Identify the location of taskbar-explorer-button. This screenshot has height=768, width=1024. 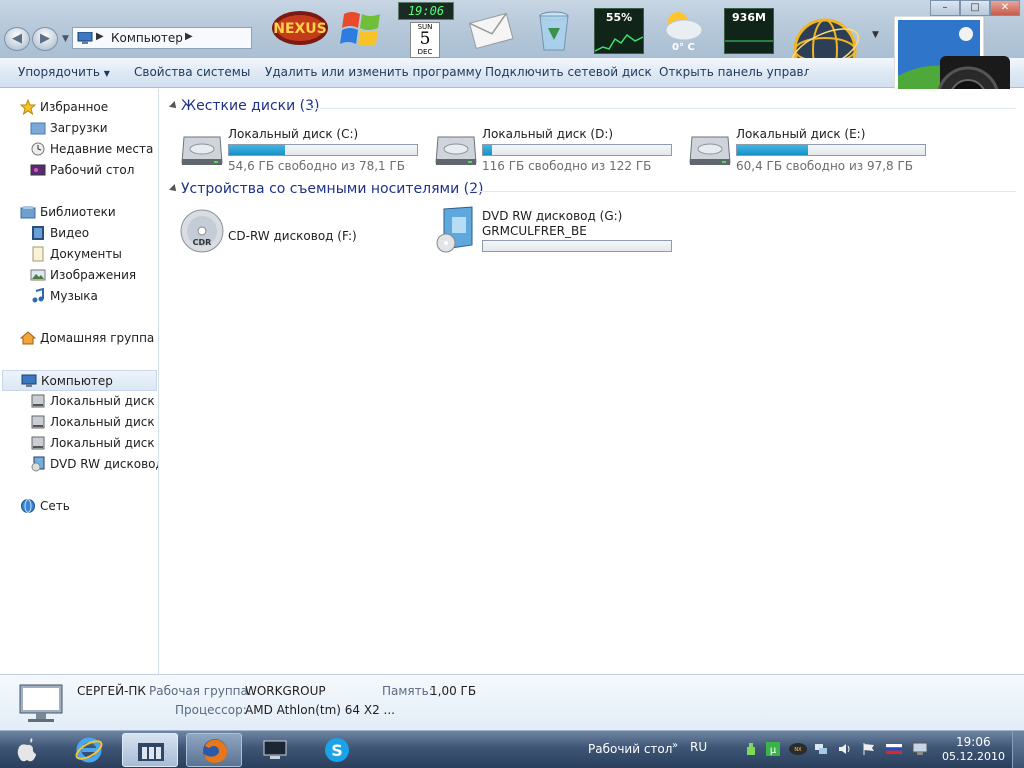
(150, 750).